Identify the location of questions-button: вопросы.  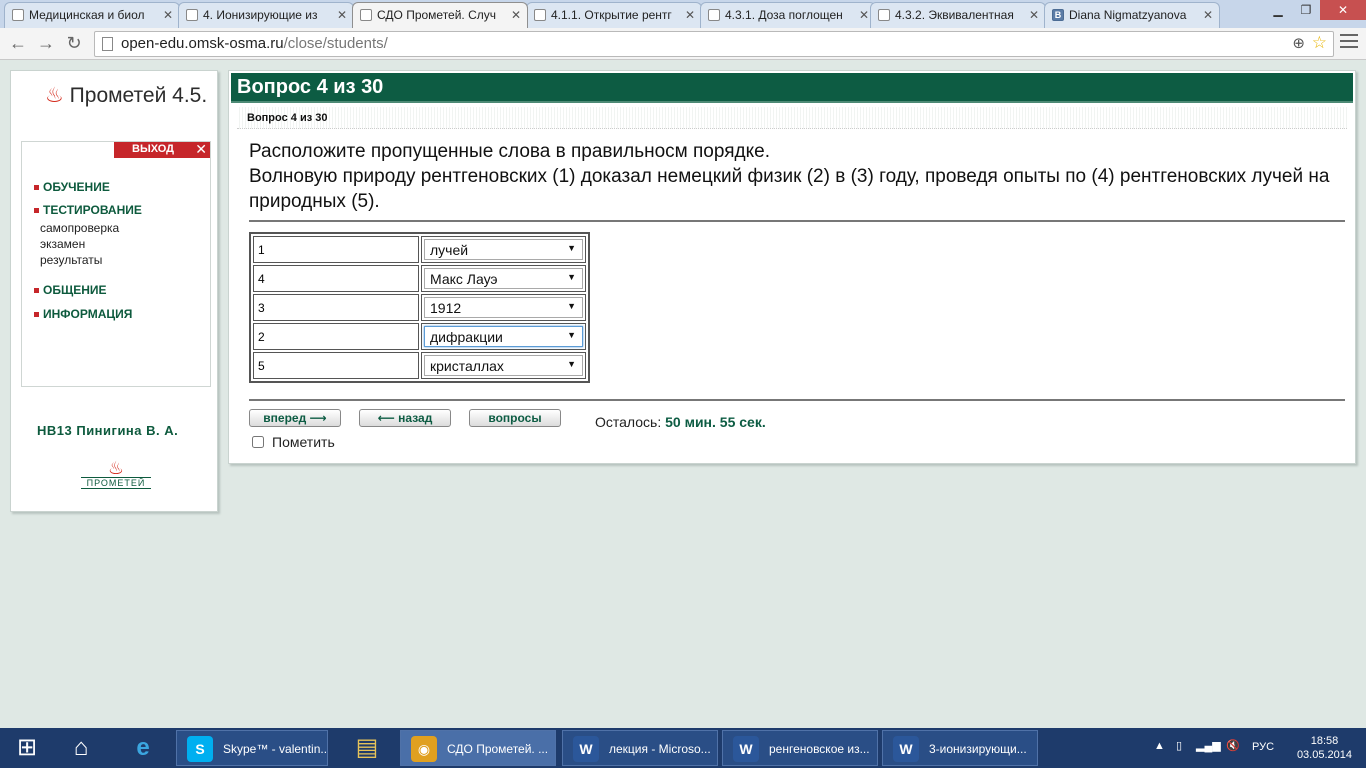
(515, 418).